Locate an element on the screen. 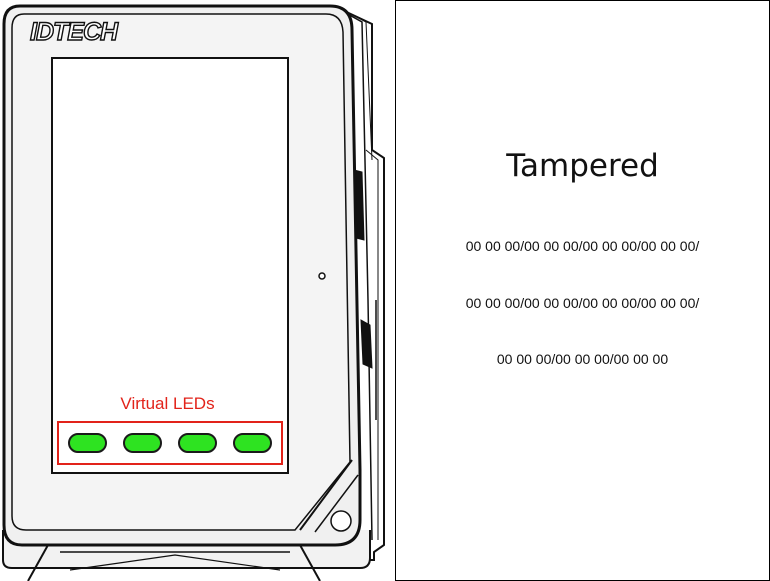 This screenshot has width=770, height=581. brand-logo: IDTECH is located at coordinates (73, 32).